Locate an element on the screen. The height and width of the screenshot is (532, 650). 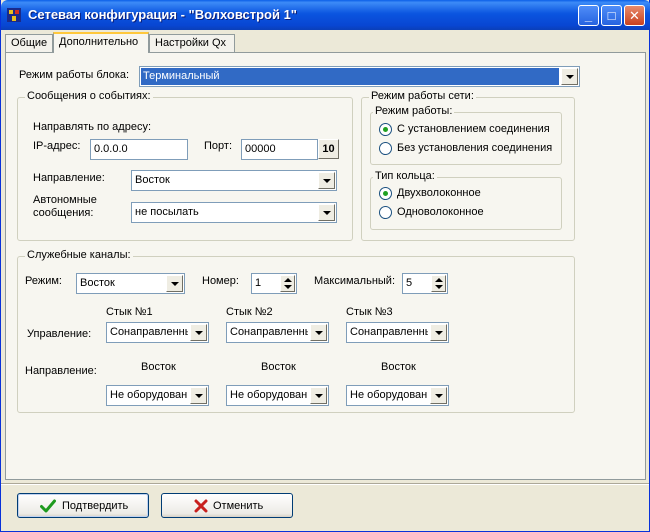
junction-3-direction-value: Не оборудован is located at coordinates (389, 395).